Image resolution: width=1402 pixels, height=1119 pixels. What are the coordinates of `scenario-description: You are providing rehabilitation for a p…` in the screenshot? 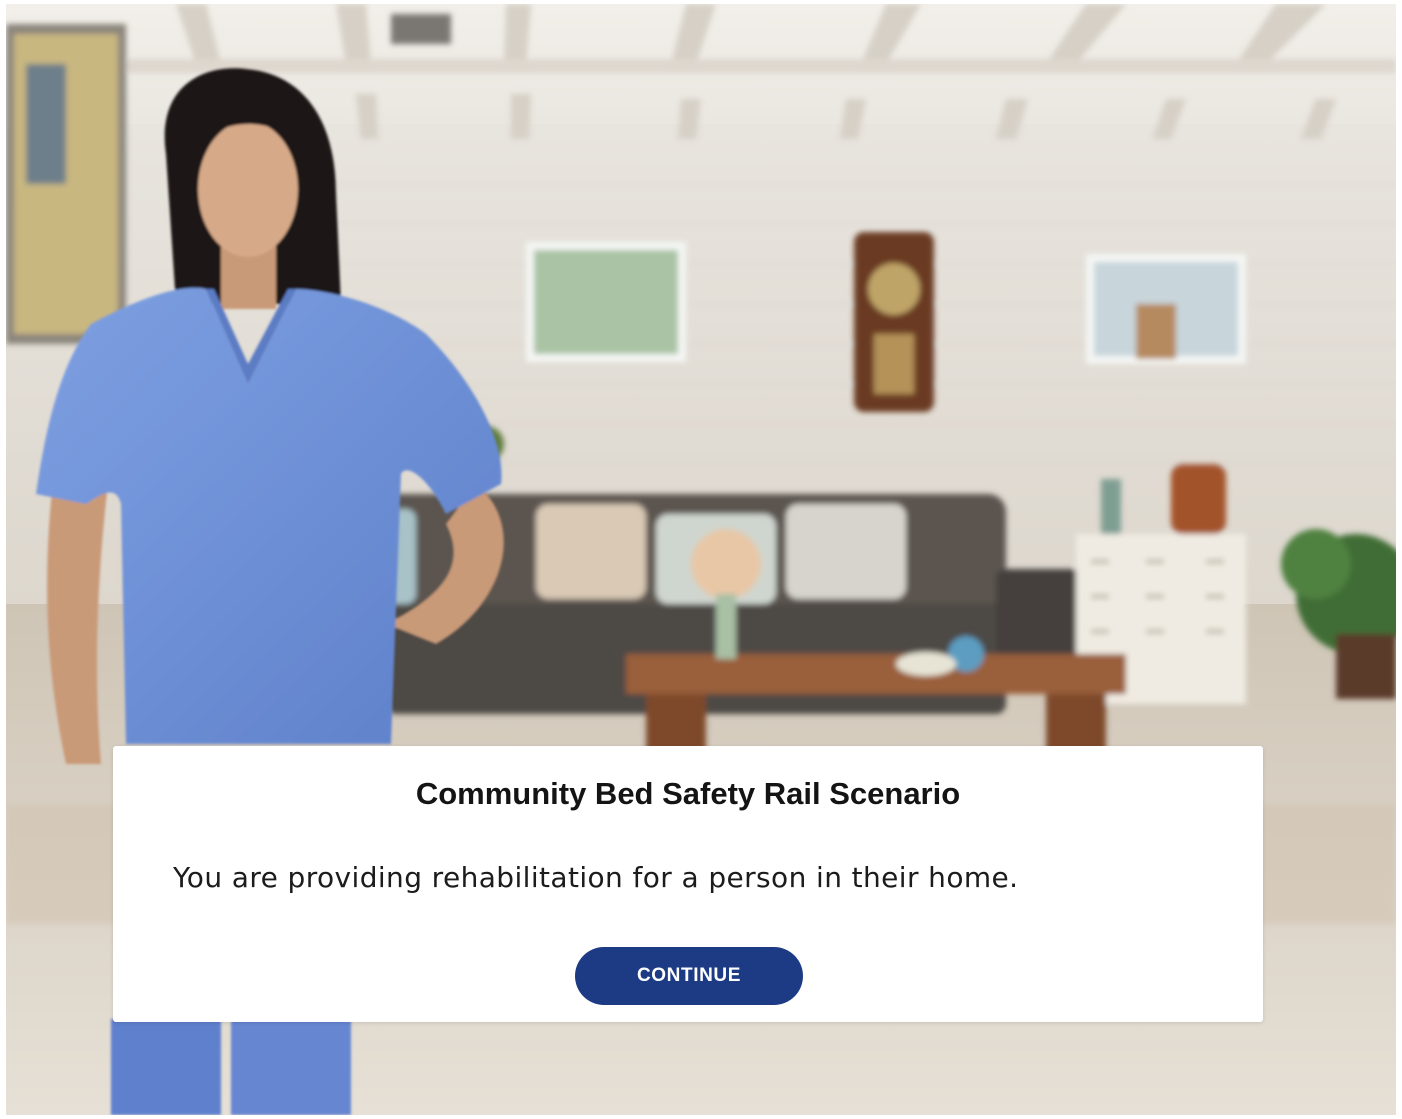 It's located at (596, 877).